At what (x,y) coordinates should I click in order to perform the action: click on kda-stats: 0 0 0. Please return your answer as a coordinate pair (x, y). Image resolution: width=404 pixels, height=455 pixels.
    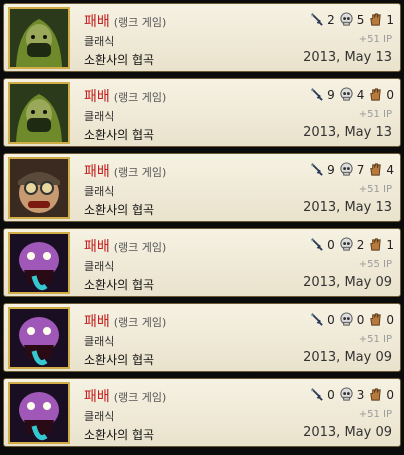
    Looking at the image, I should click on (349, 319).